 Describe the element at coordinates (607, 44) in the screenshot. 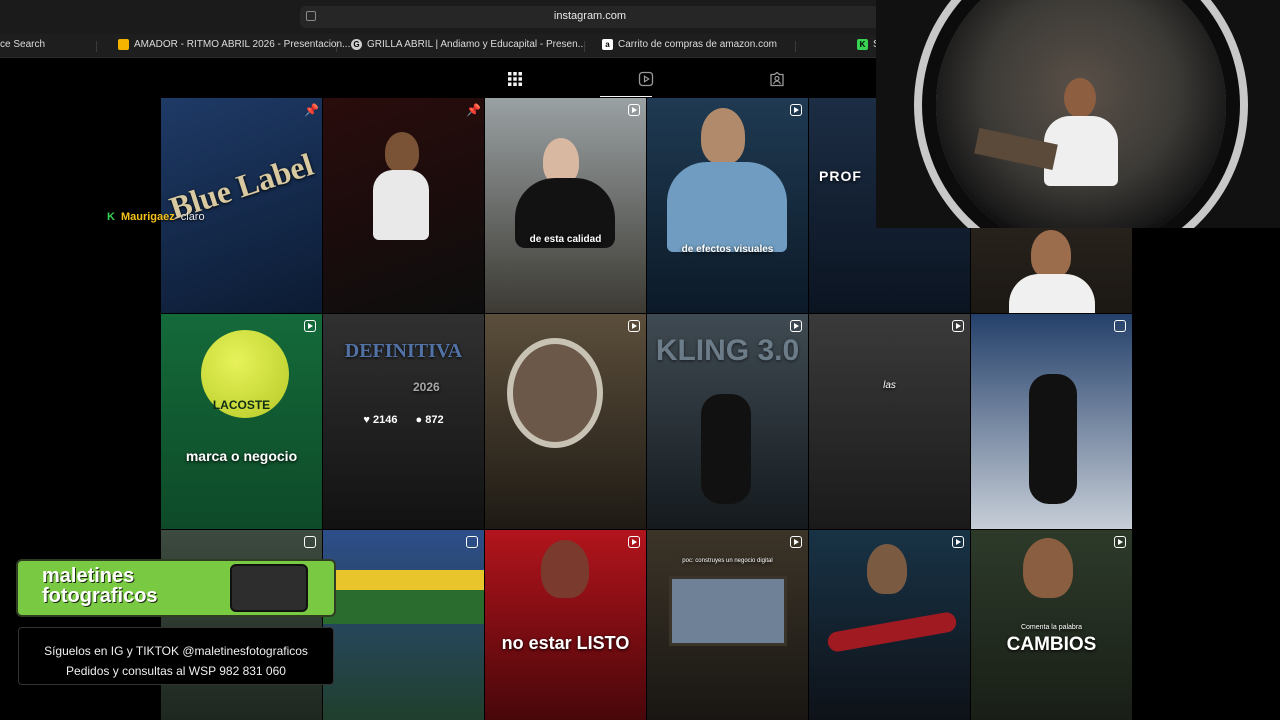

I see `amazon-favicon-icon: a` at that location.